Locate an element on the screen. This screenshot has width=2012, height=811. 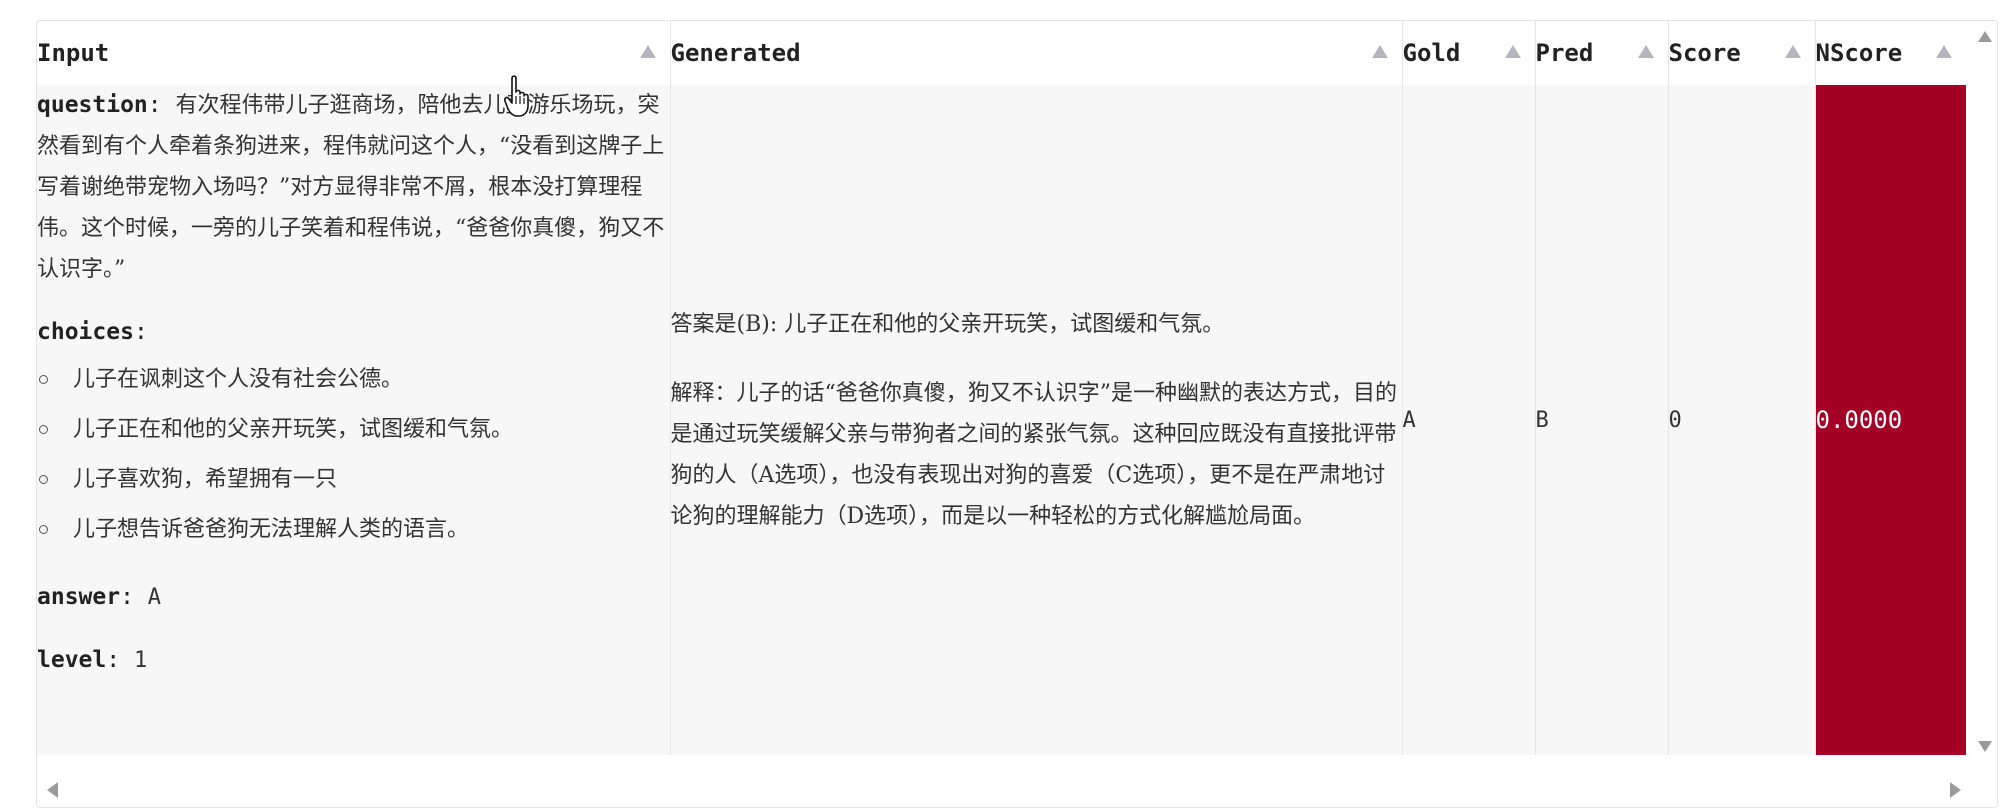
column-header-input: Input is located at coordinates (354, 53).